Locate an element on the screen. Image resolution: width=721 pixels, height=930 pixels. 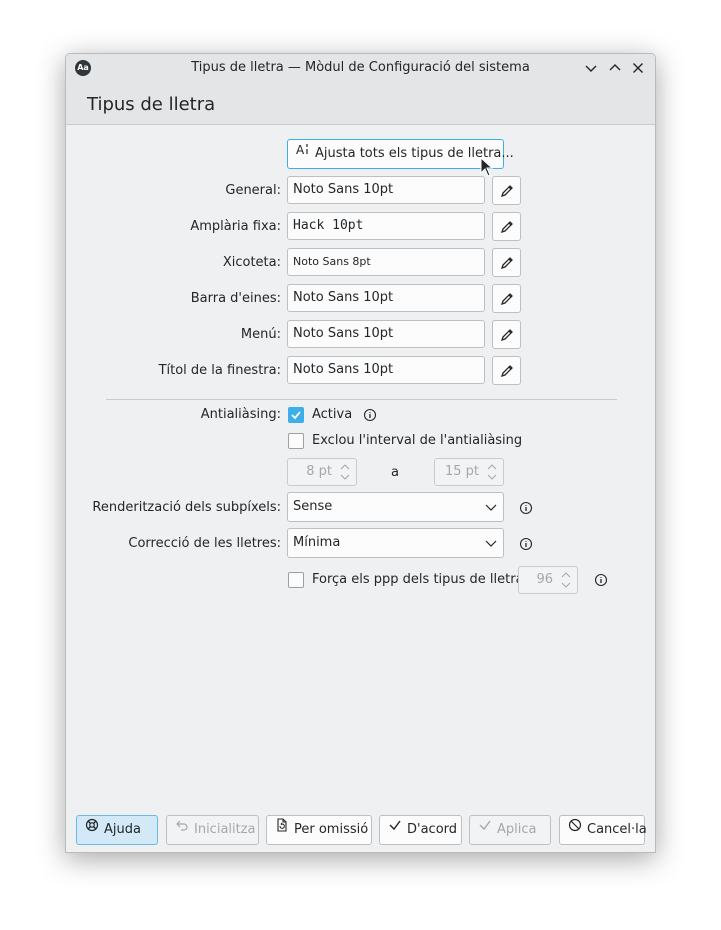
fixed-width-font-label: Amplària fixa: is located at coordinates (235, 226).